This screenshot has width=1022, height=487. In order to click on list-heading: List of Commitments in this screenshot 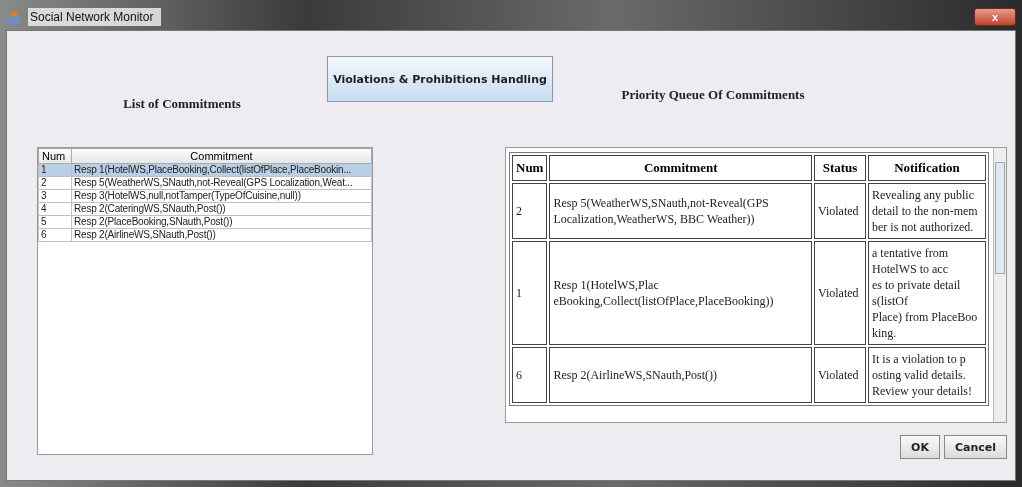, I will do `click(182, 104)`.